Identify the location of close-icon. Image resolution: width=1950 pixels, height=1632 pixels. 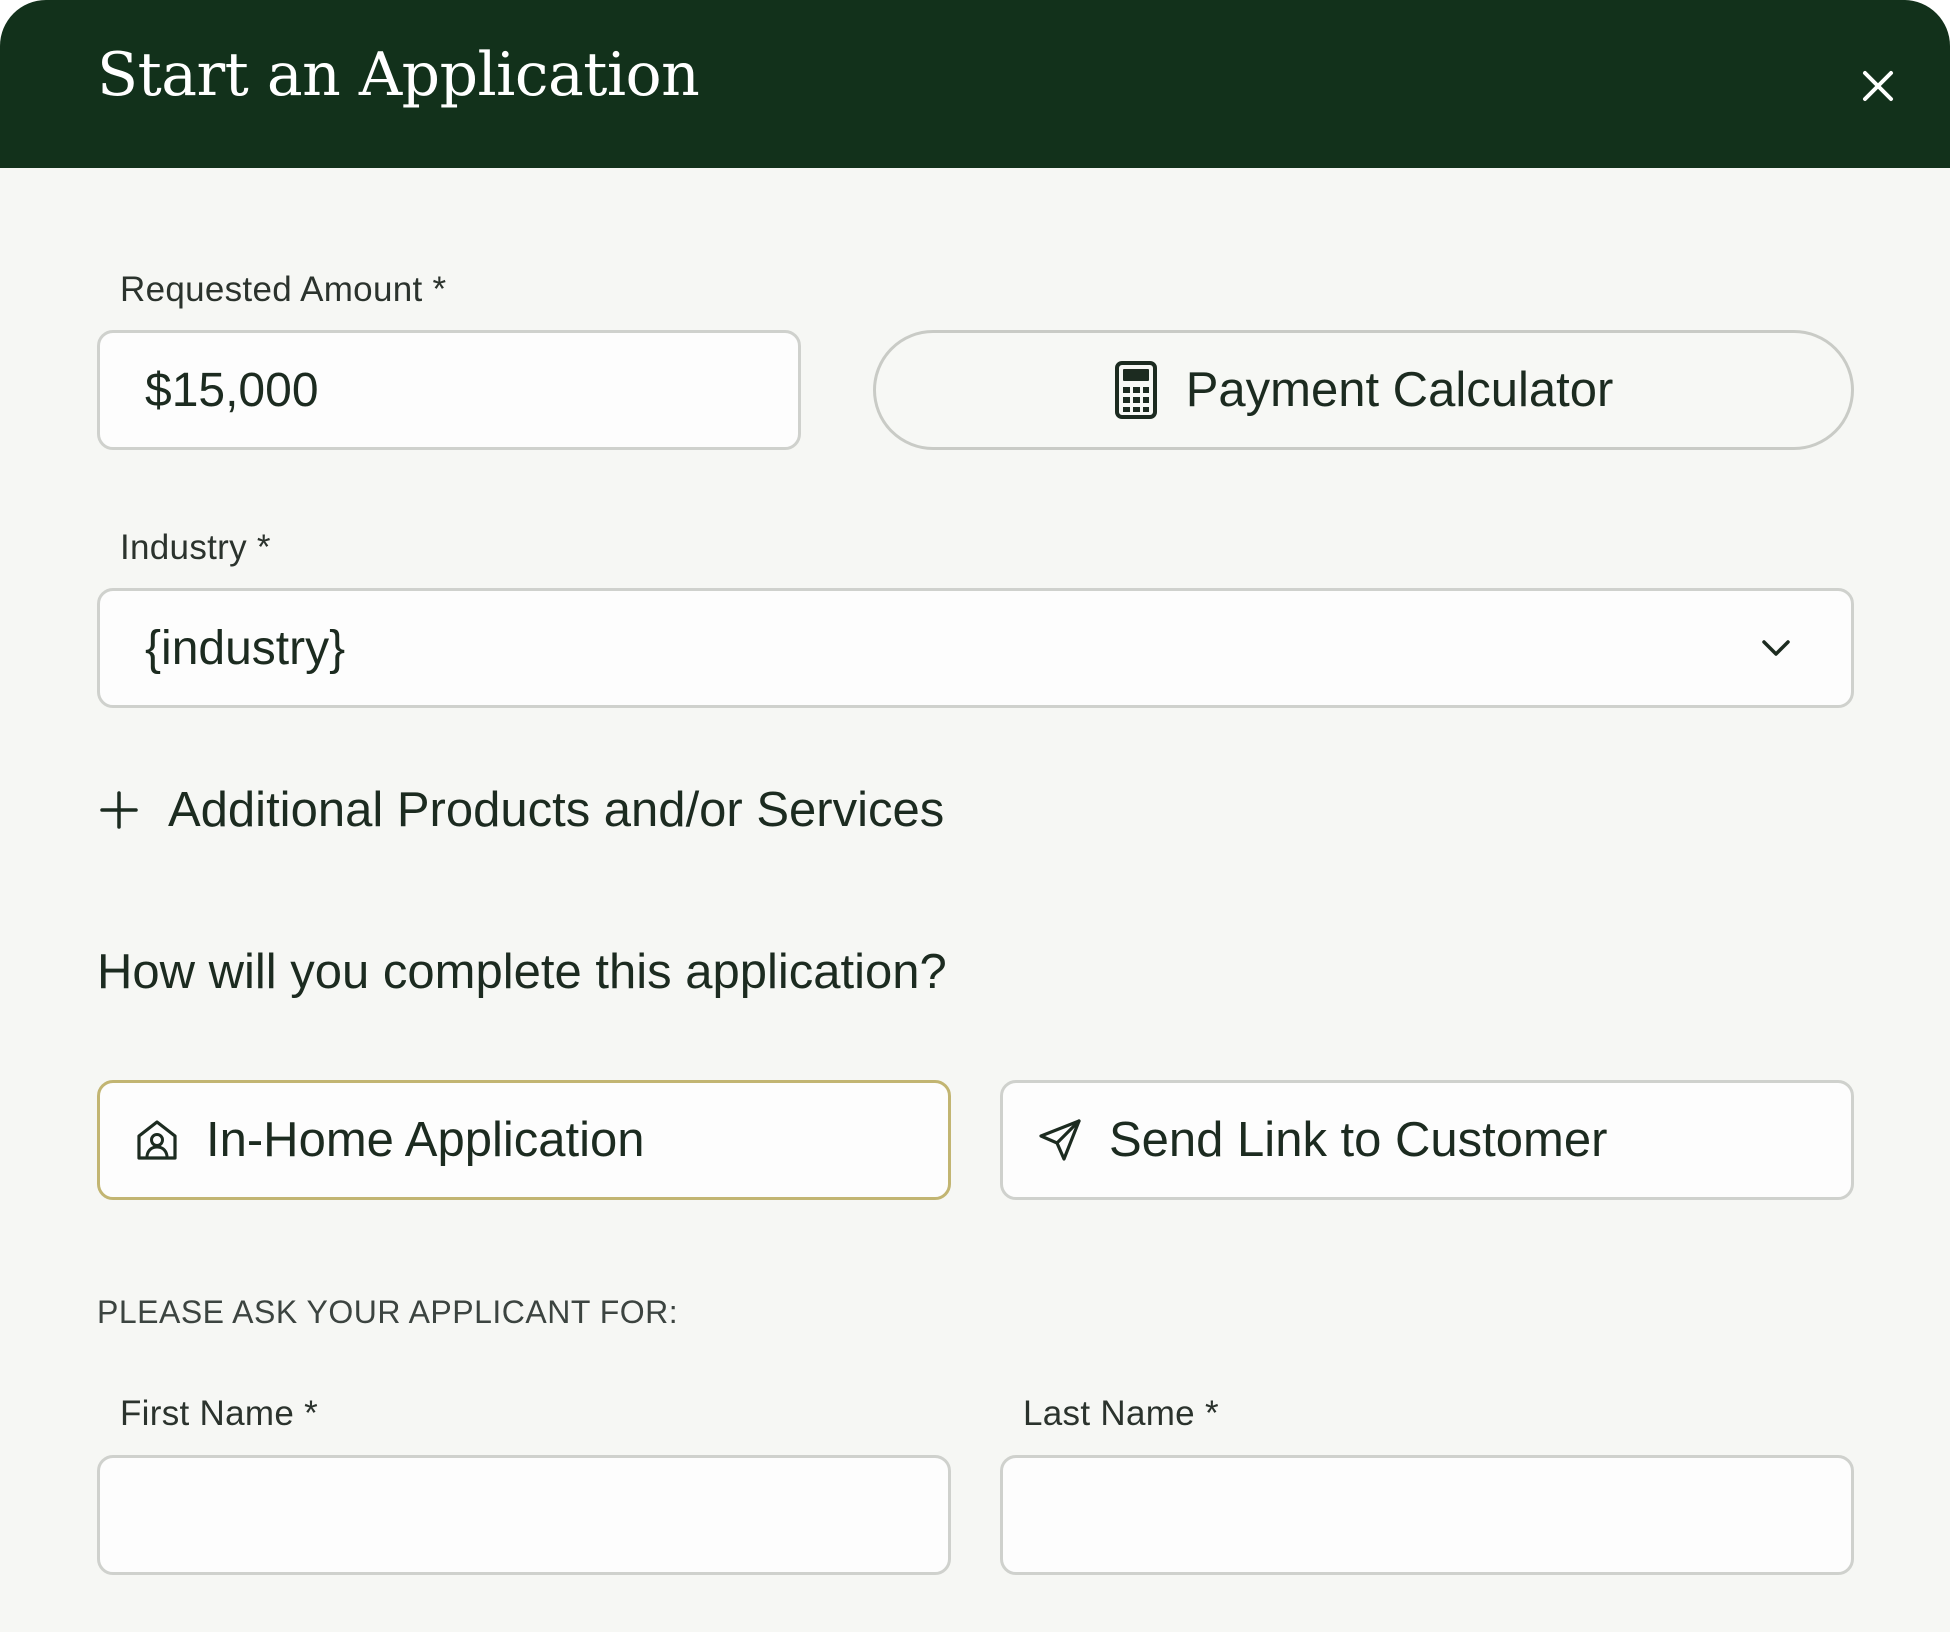
(1878, 86).